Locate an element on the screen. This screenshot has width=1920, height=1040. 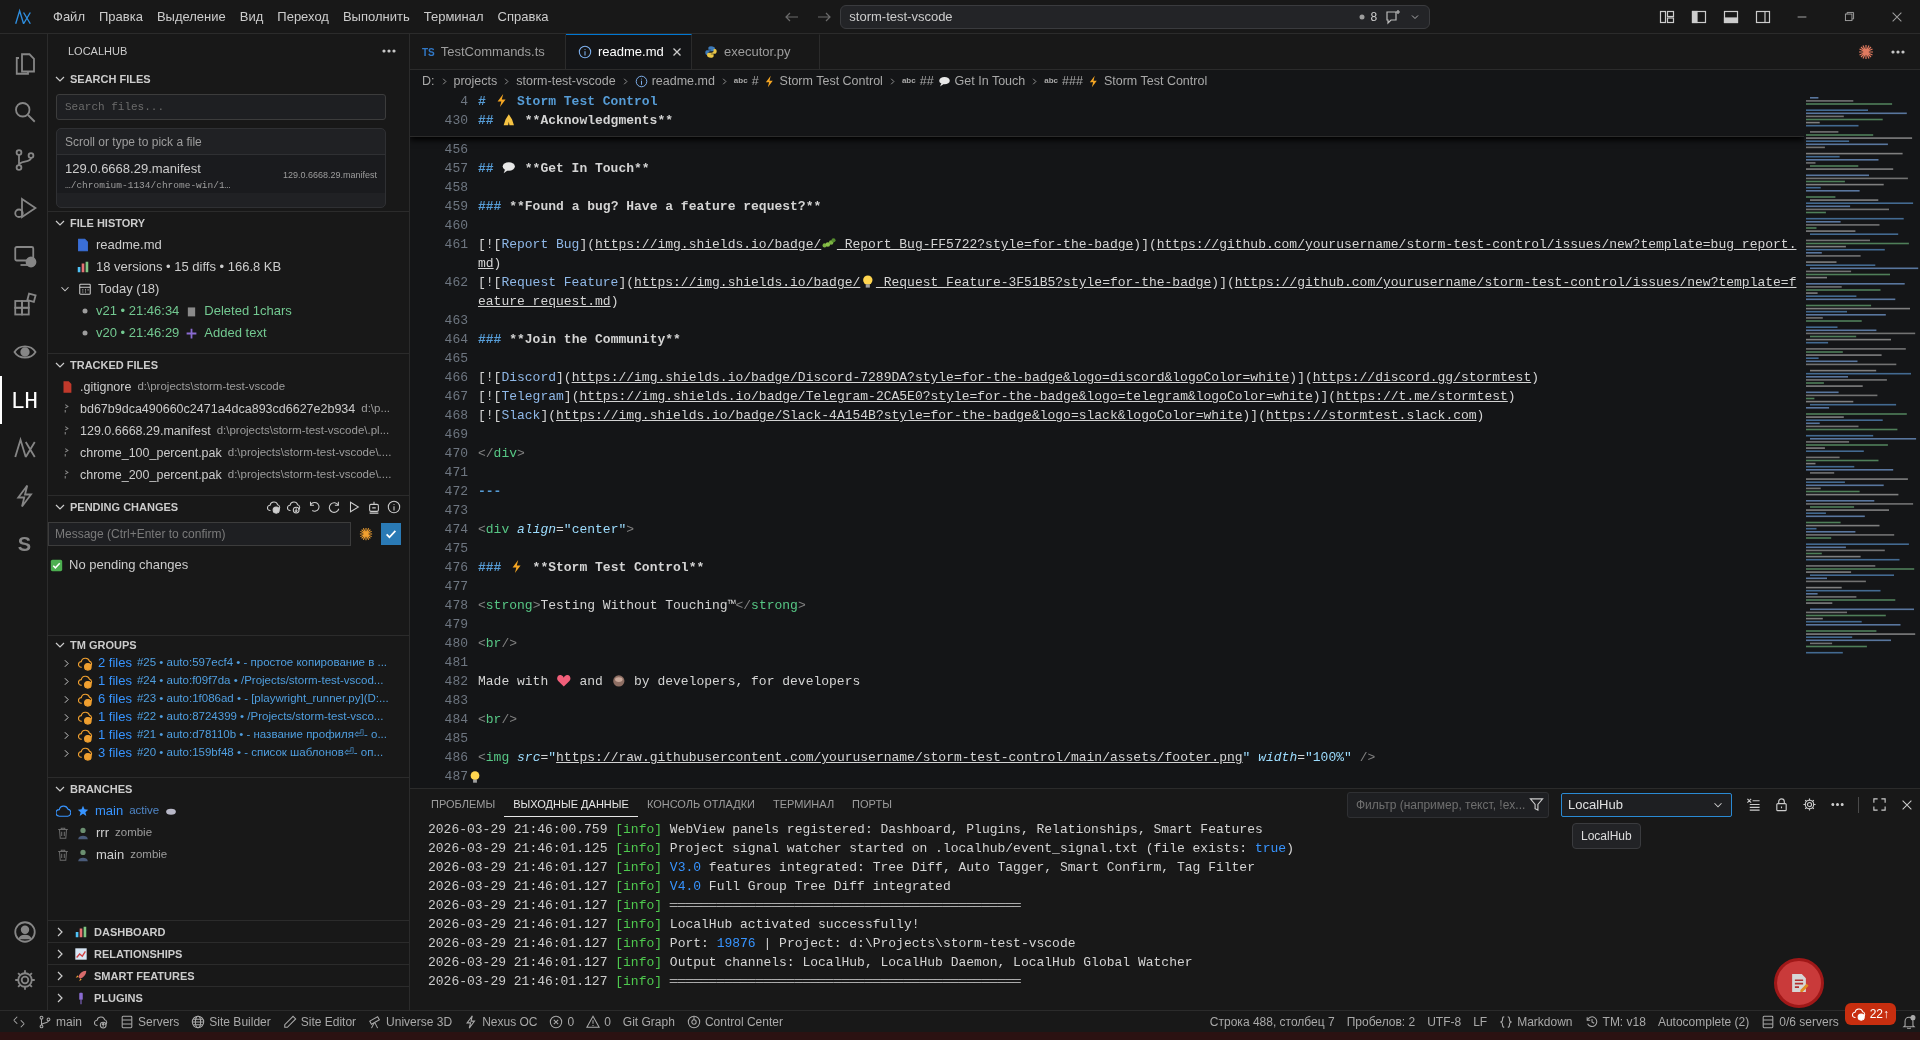
robot-icon is located at coordinates (374, 507).